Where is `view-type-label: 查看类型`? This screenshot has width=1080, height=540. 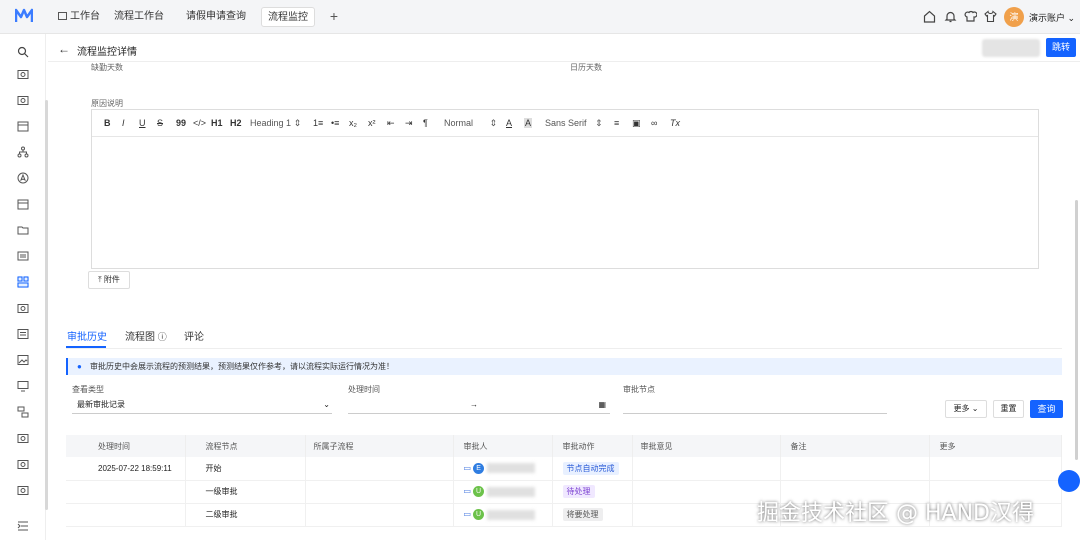
view-type-label: 查看类型 is located at coordinates (88, 389).